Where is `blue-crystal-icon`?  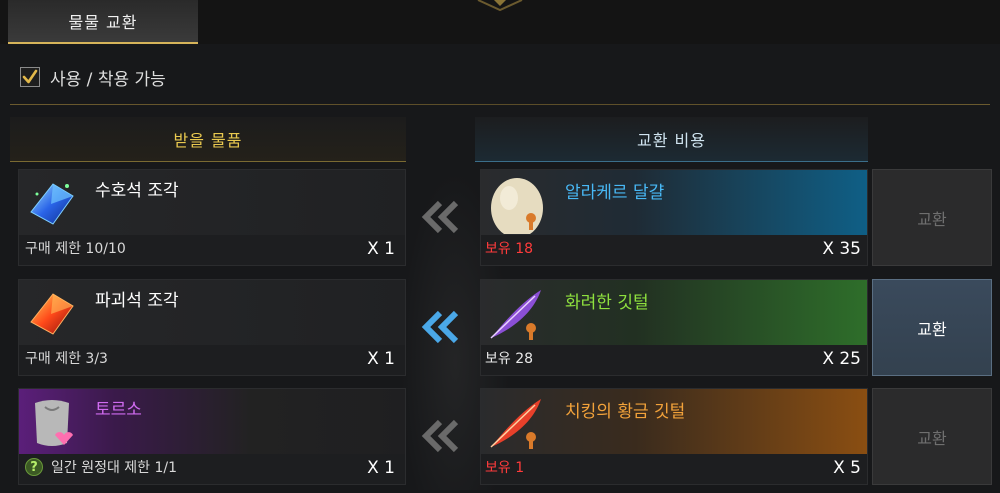 blue-crystal-icon is located at coordinates (52, 204).